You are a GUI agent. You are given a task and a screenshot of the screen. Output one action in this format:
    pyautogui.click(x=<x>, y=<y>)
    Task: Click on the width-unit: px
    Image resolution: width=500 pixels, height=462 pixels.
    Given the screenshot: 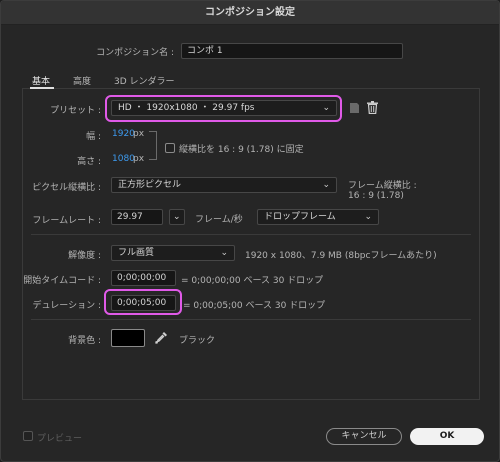 What is the action you would take?
    pyautogui.click(x=139, y=134)
    